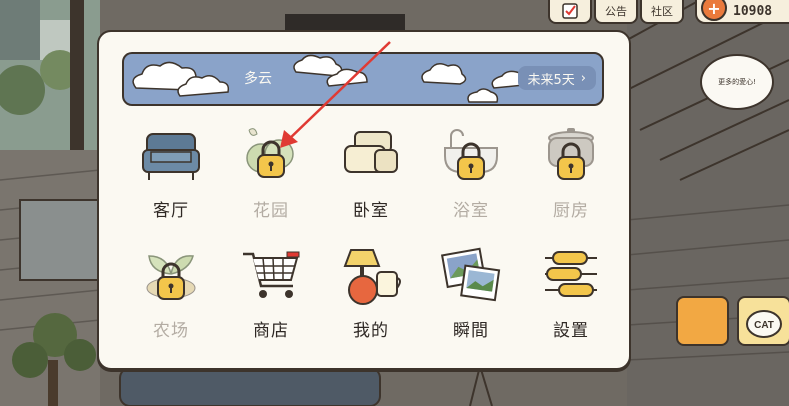  I want to click on speech-bubble: 更多的愛心!, so click(737, 82).